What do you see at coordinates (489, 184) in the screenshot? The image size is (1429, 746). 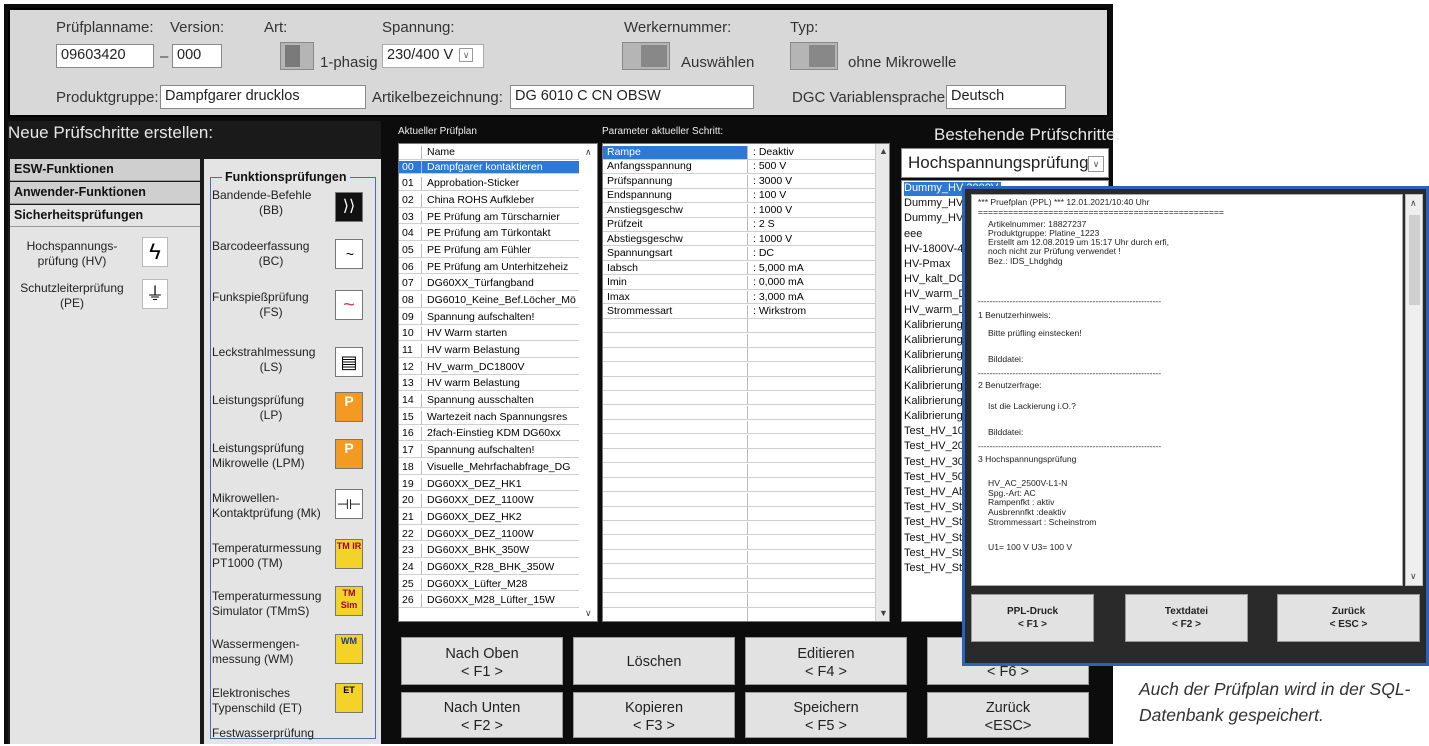 I see `pruefplan-row: 01 Approbation-Sticker` at bounding box center [489, 184].